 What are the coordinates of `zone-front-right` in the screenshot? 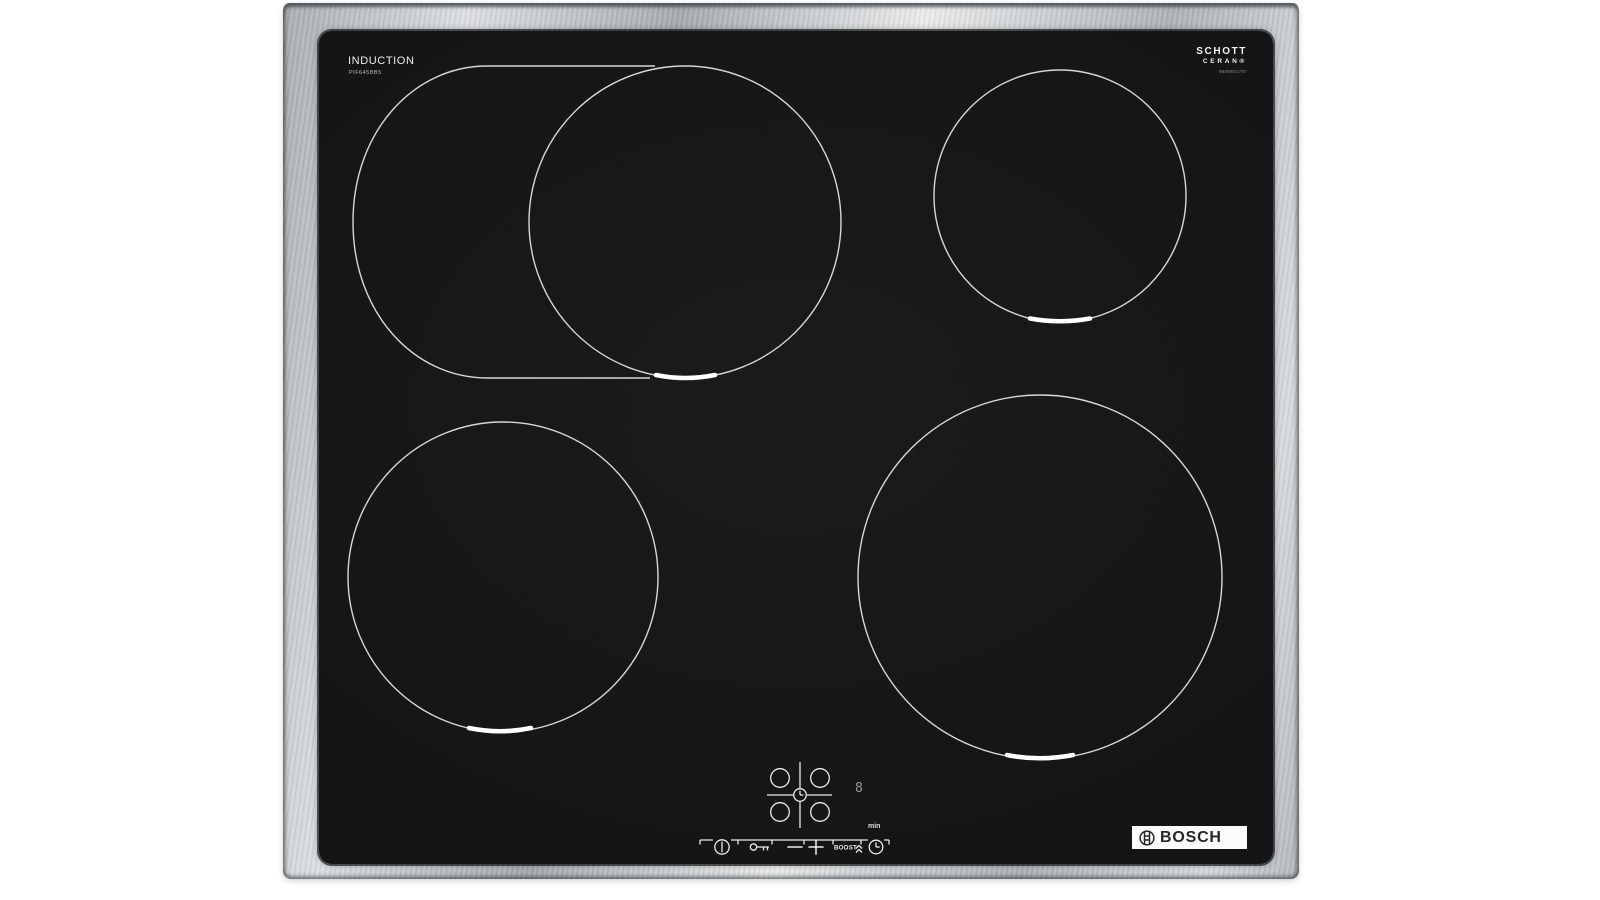 It's located at (1040, 577).